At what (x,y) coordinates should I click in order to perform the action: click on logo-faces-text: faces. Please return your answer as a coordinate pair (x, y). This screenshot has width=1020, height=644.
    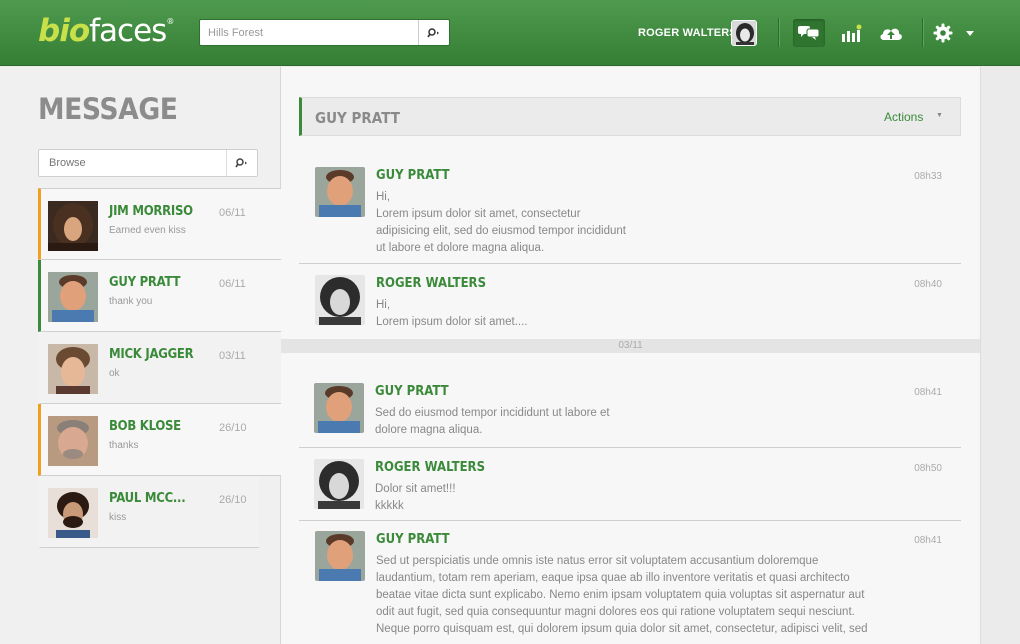
    Looking at the image, I should click on (128, 31).